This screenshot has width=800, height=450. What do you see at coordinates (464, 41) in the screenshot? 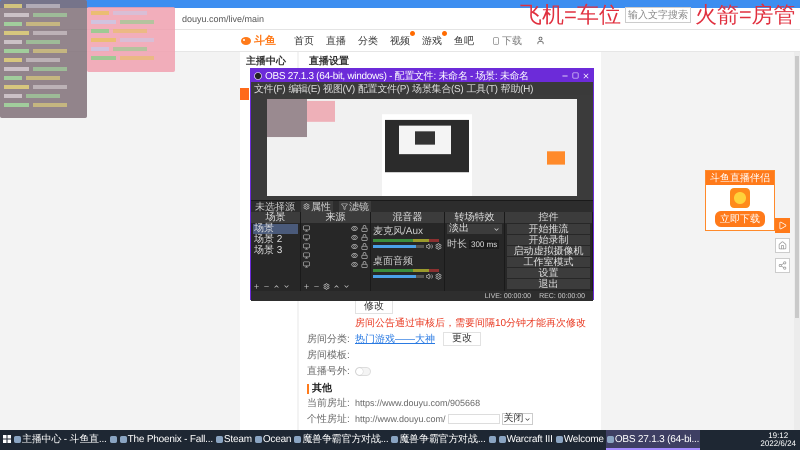
I see `nav-link: 鱼吧` at bounding box center [464, 41].